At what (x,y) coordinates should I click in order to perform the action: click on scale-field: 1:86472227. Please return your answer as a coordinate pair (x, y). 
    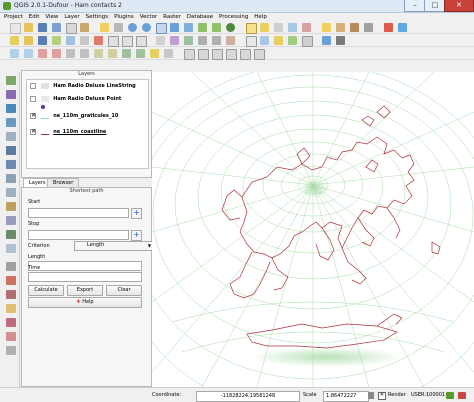
    Looking at the image, I should click on (346, 396).